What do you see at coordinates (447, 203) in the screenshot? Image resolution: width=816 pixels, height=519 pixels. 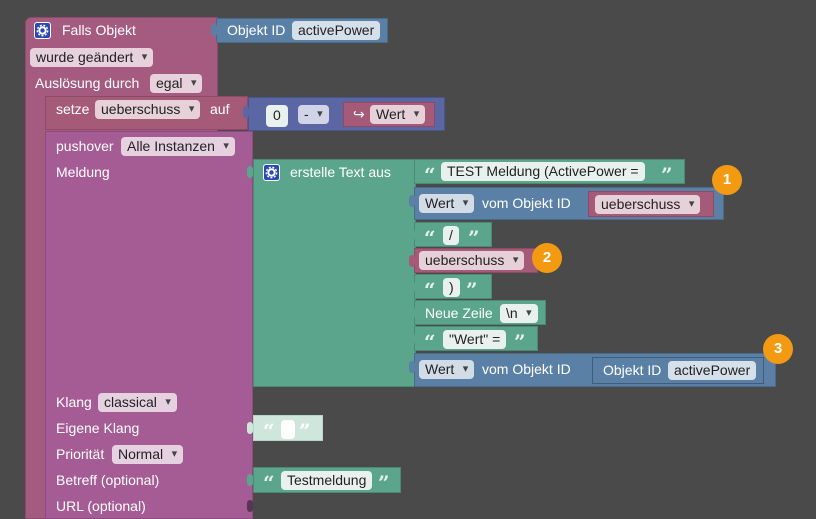 I see `get1-attr-dropdown: Wert` at bounding box center [447, 203].